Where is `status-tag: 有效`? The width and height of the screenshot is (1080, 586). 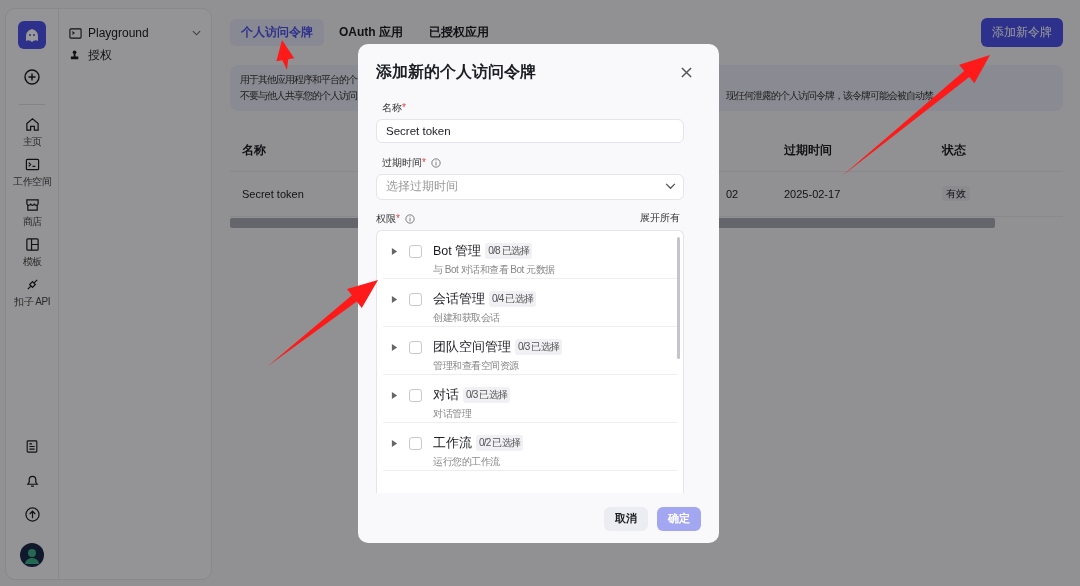
status-tag: 有效 is located at coordinates (956, 193).